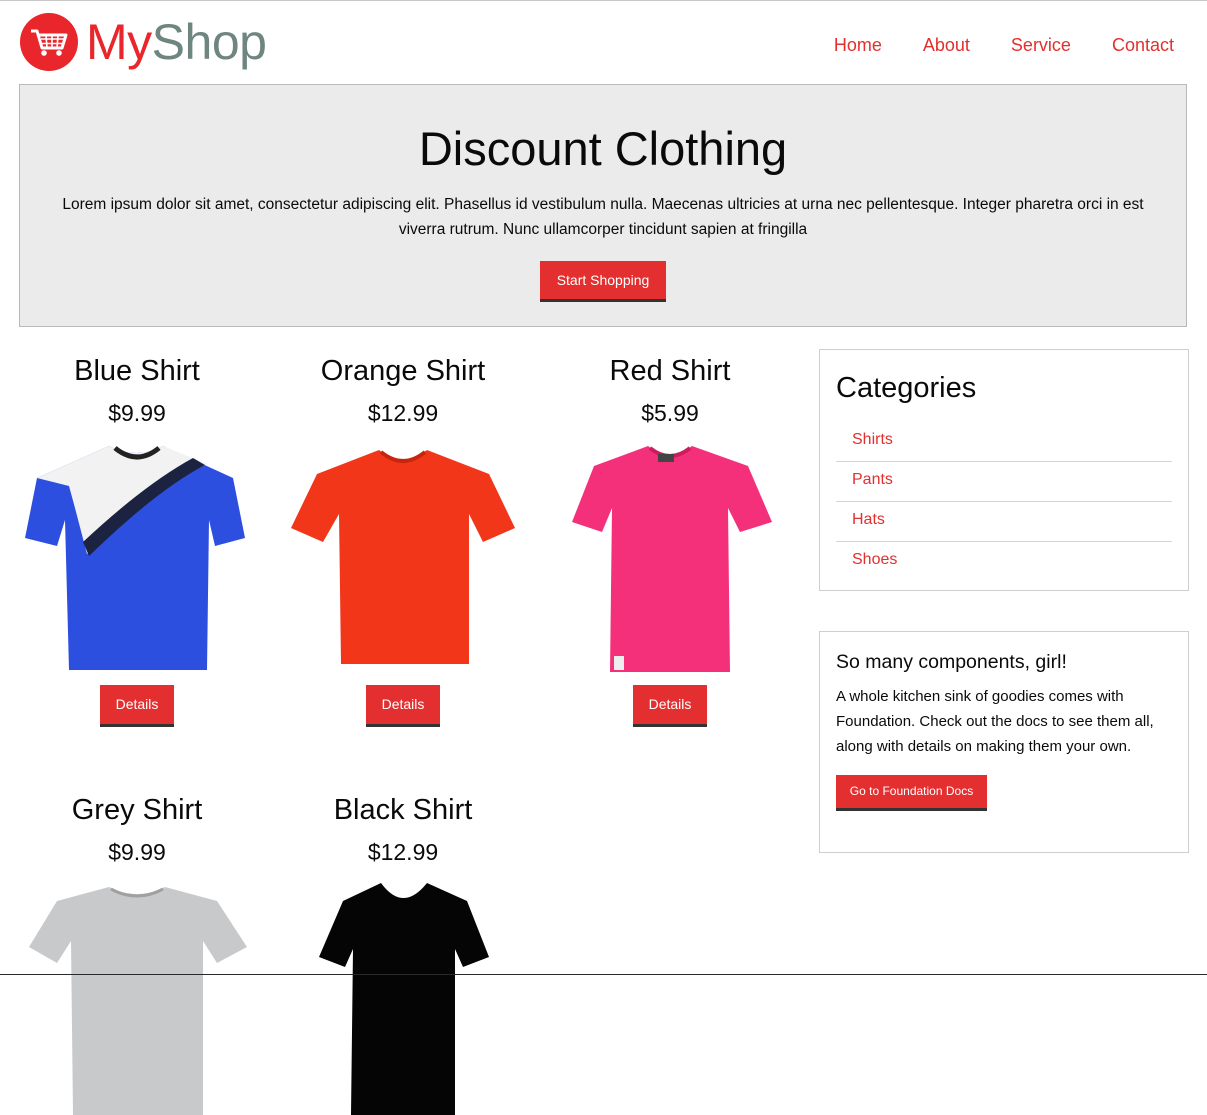  Describe the element at coordinates (209, 42) in the screenshot. I see `logo-text-shop: Shop` at that location.